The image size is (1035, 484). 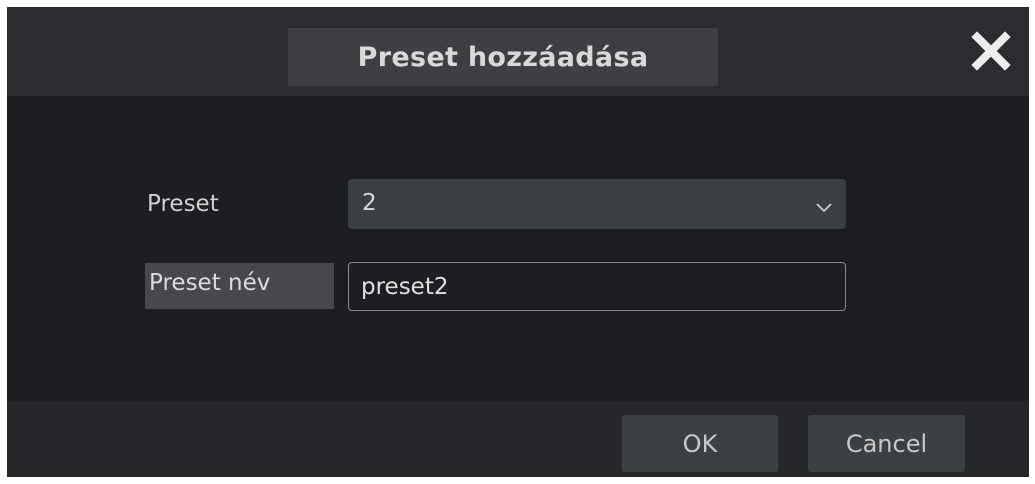 What do you see at coordinates (183, 204) in the screenshot?
I see `preset-label: Preset` at bounding box center [183, 204].